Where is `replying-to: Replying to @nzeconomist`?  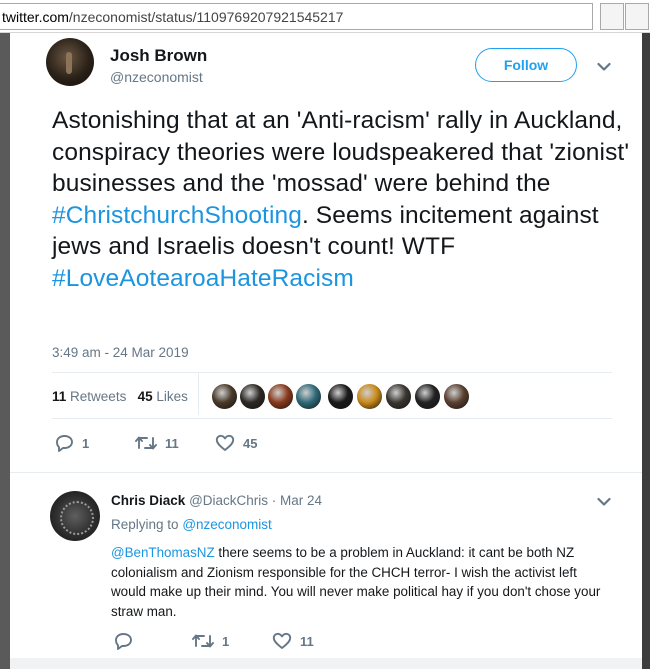 replying-to: Replying to @nzeconomist is located at coordinates (191, 524).